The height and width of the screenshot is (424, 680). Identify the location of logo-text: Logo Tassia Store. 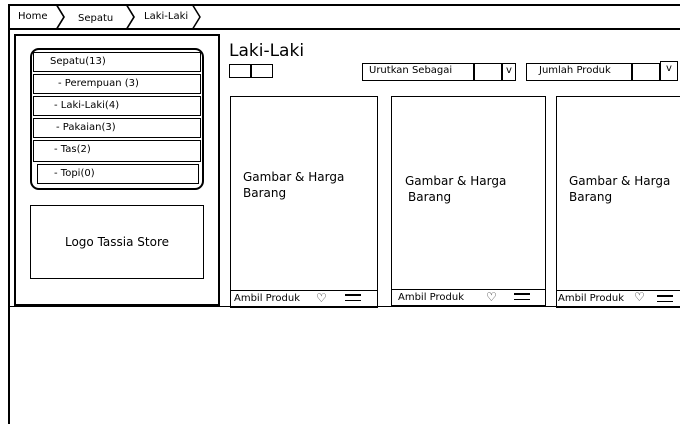
(116, 242).